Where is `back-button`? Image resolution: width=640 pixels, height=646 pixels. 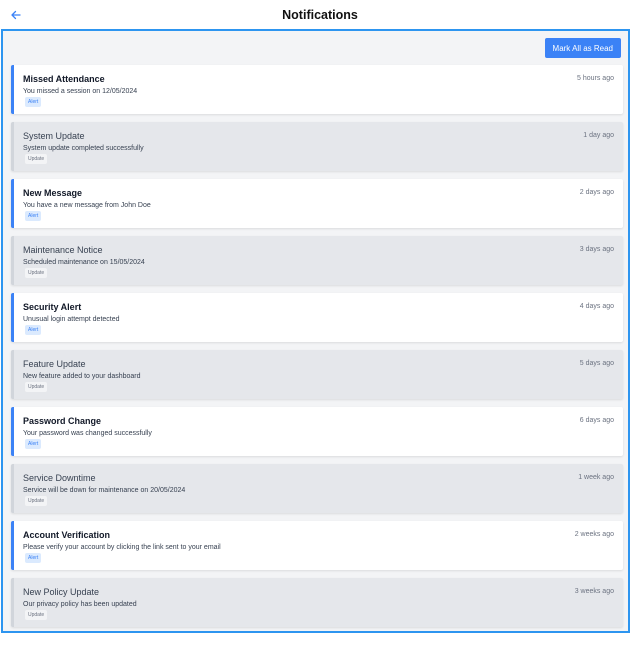
back-button is located at coordinates (16, 15).